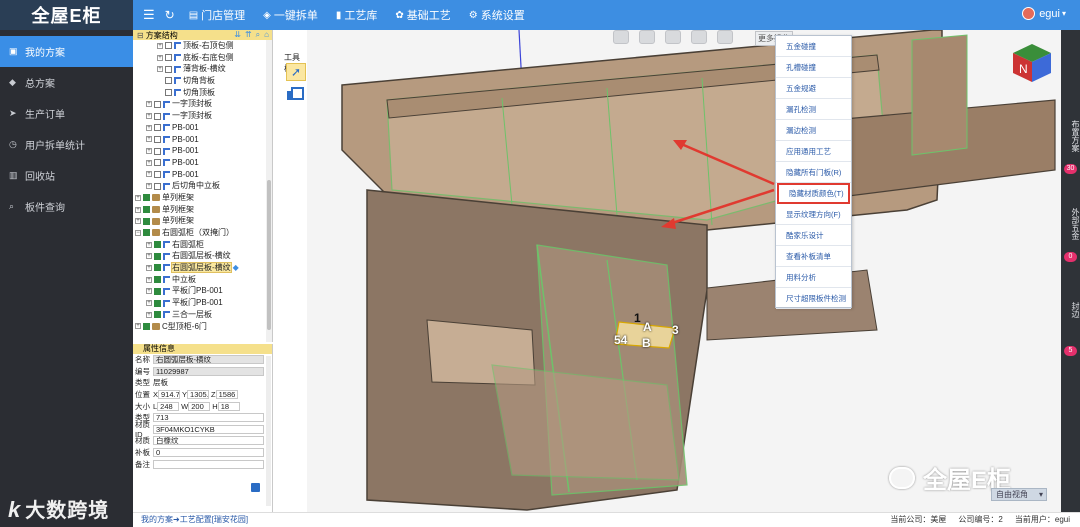  I want to click on tree-node: 切角背板, so click(202, 81).